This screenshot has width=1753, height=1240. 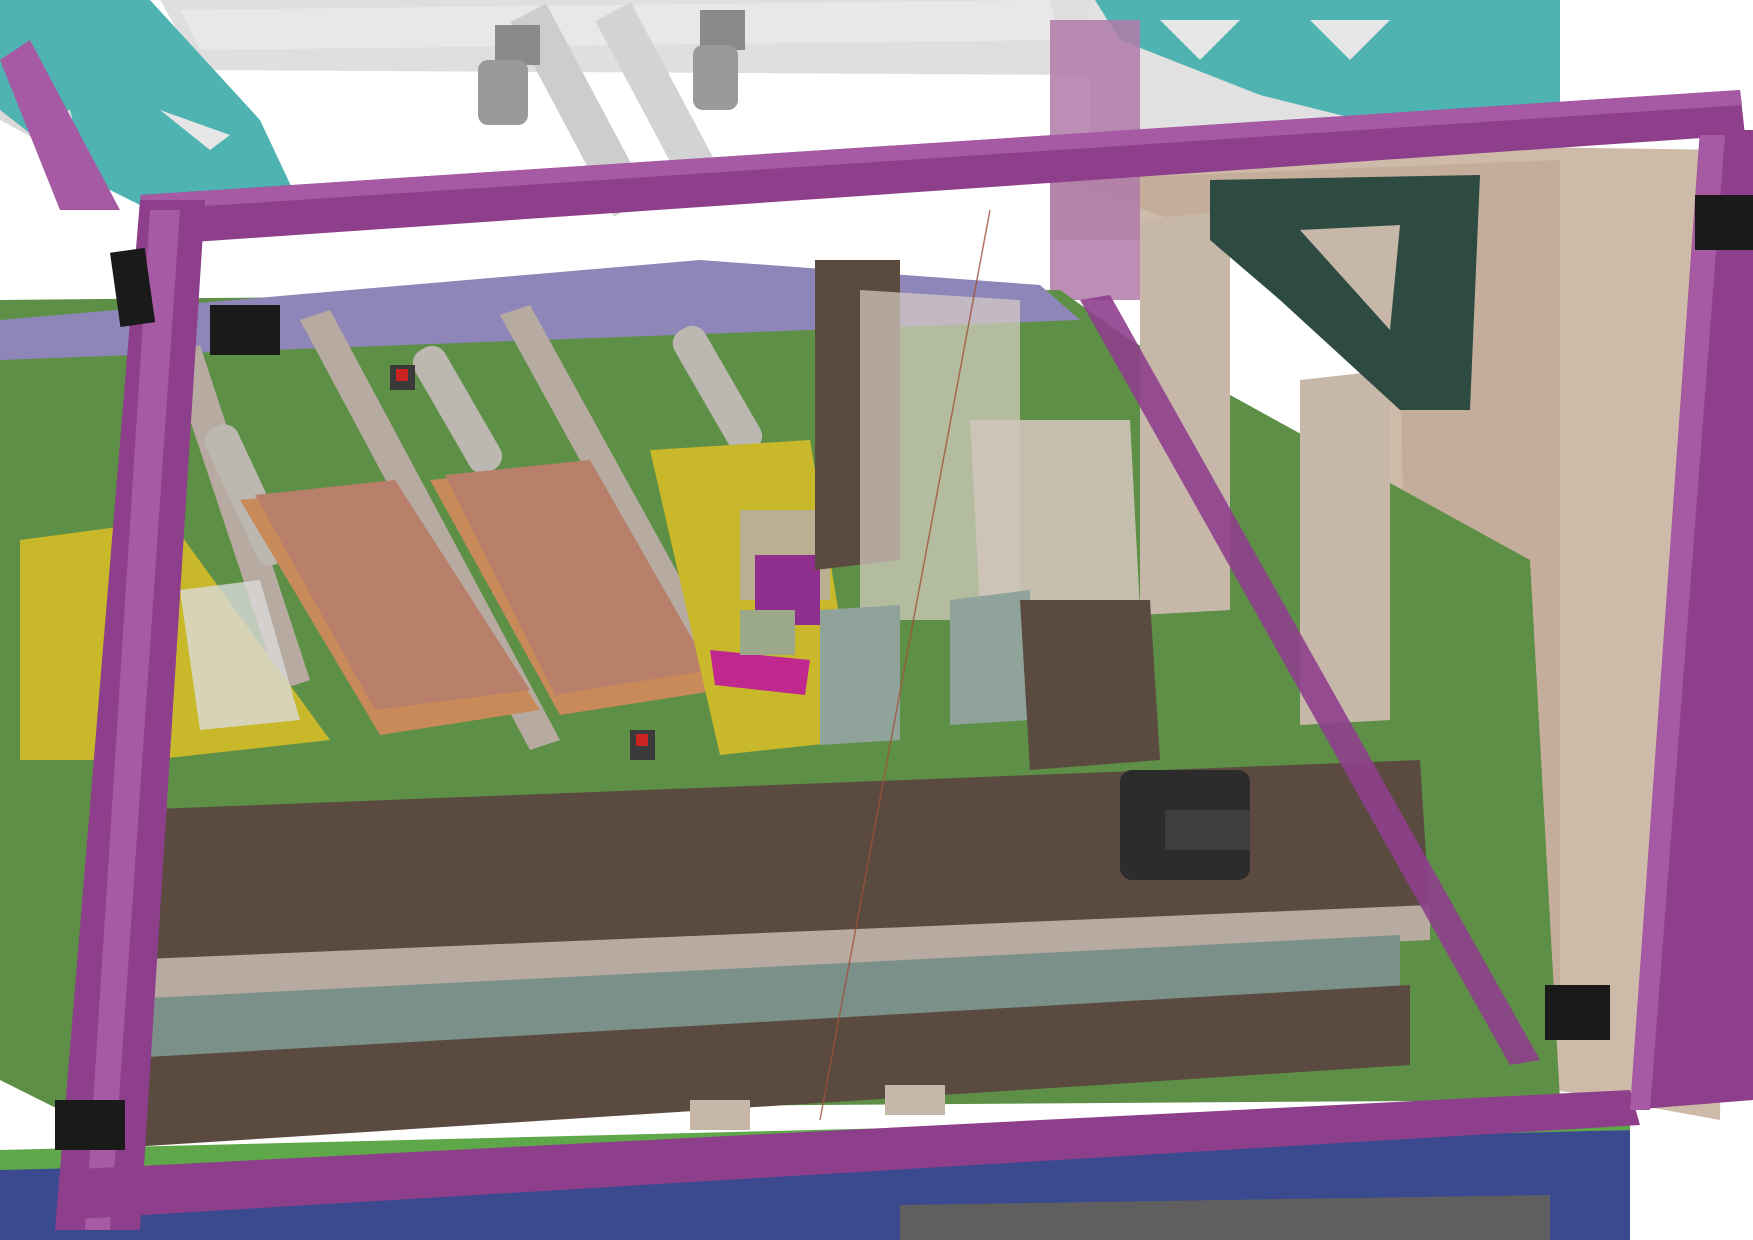 I want to click on hinge-bottom-left, so click(x=90, y=1125).